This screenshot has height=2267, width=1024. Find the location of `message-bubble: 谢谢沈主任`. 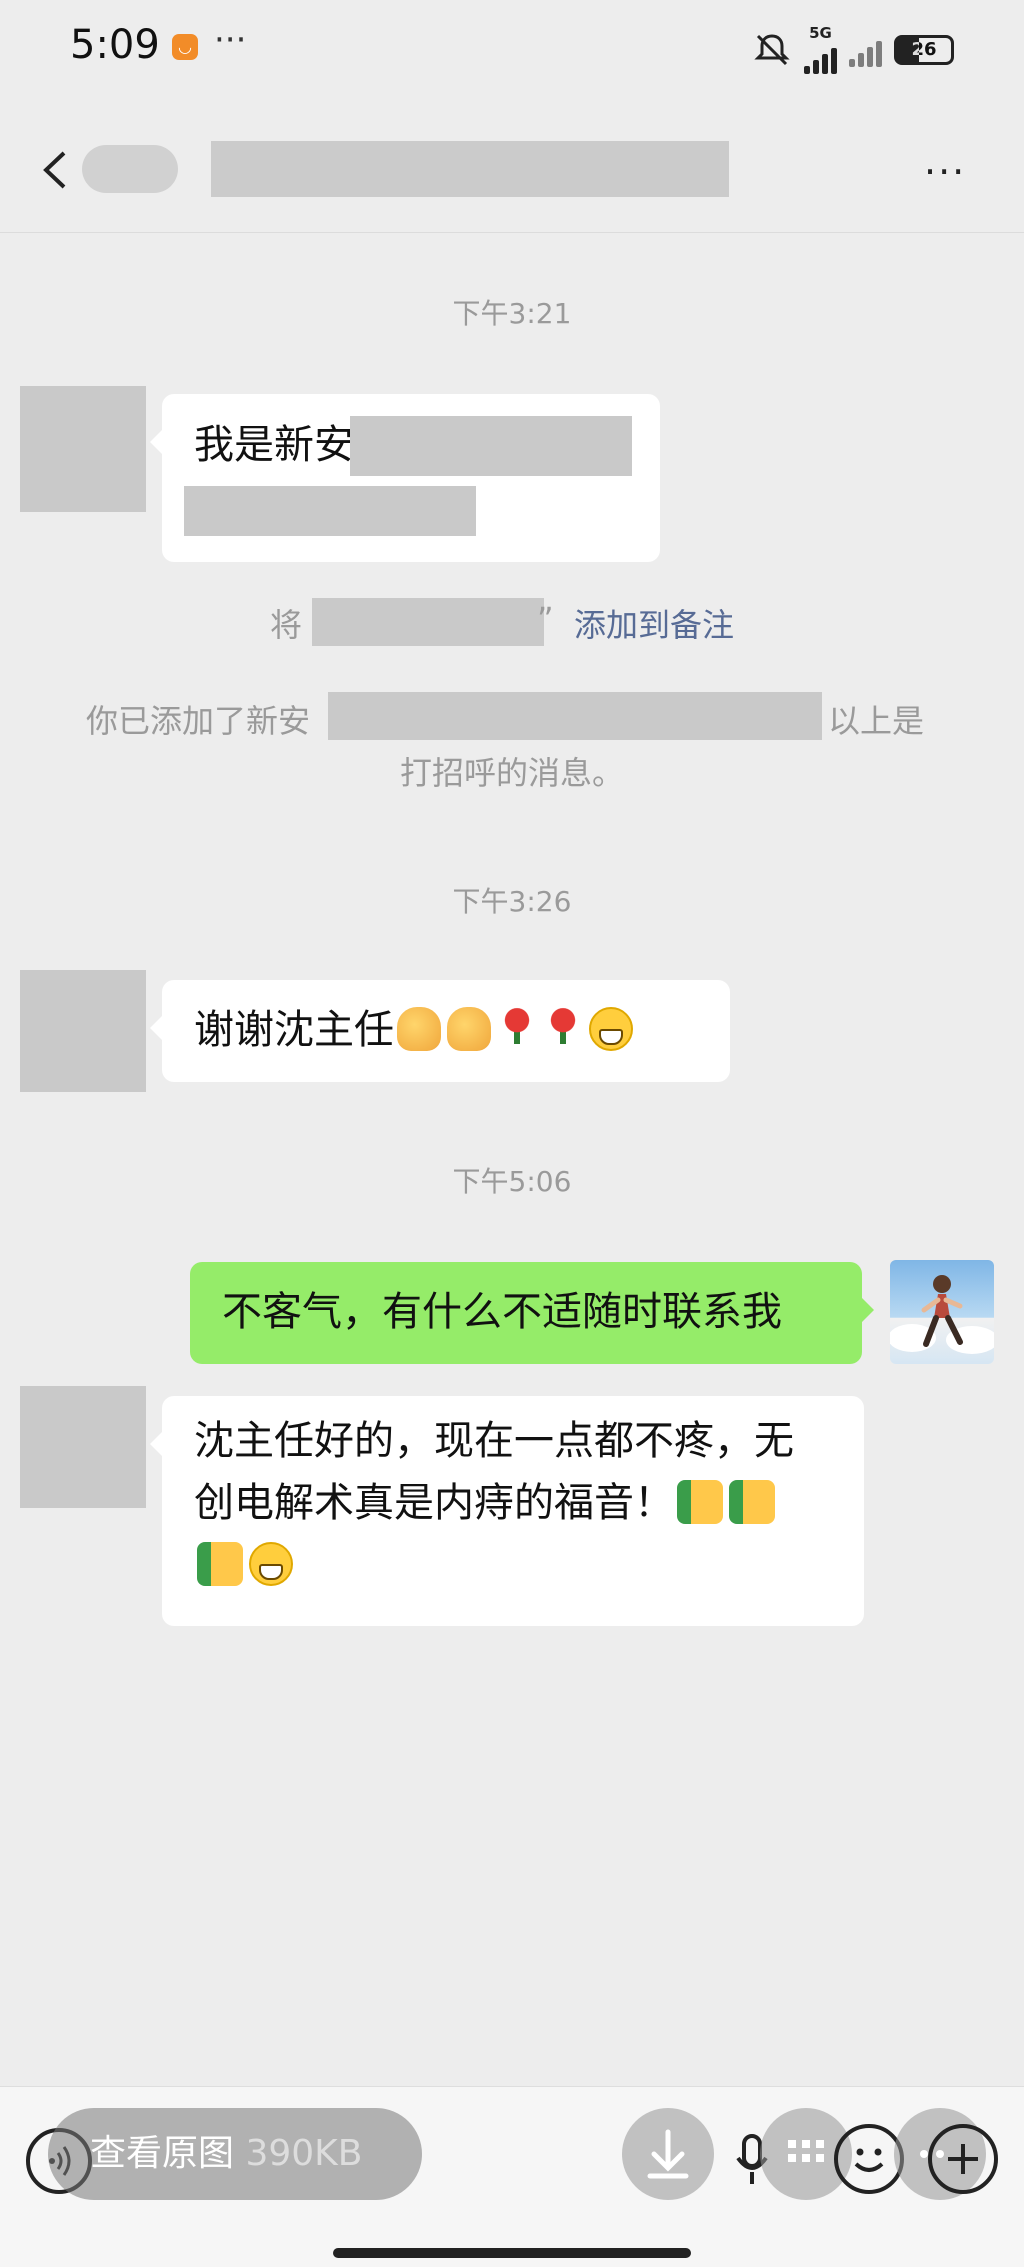

message-bubble: 谢谢沈主任 is located at coordinates (440, 1031).